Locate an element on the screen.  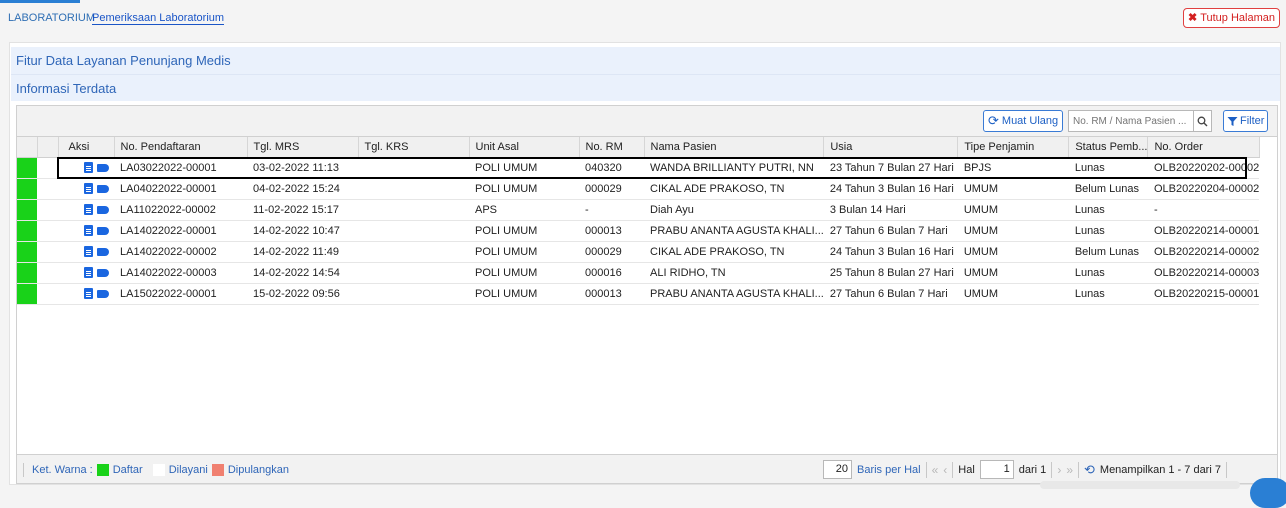
reload-button: ⟳ Muat Ulang is located at coordinates (1023, 121).